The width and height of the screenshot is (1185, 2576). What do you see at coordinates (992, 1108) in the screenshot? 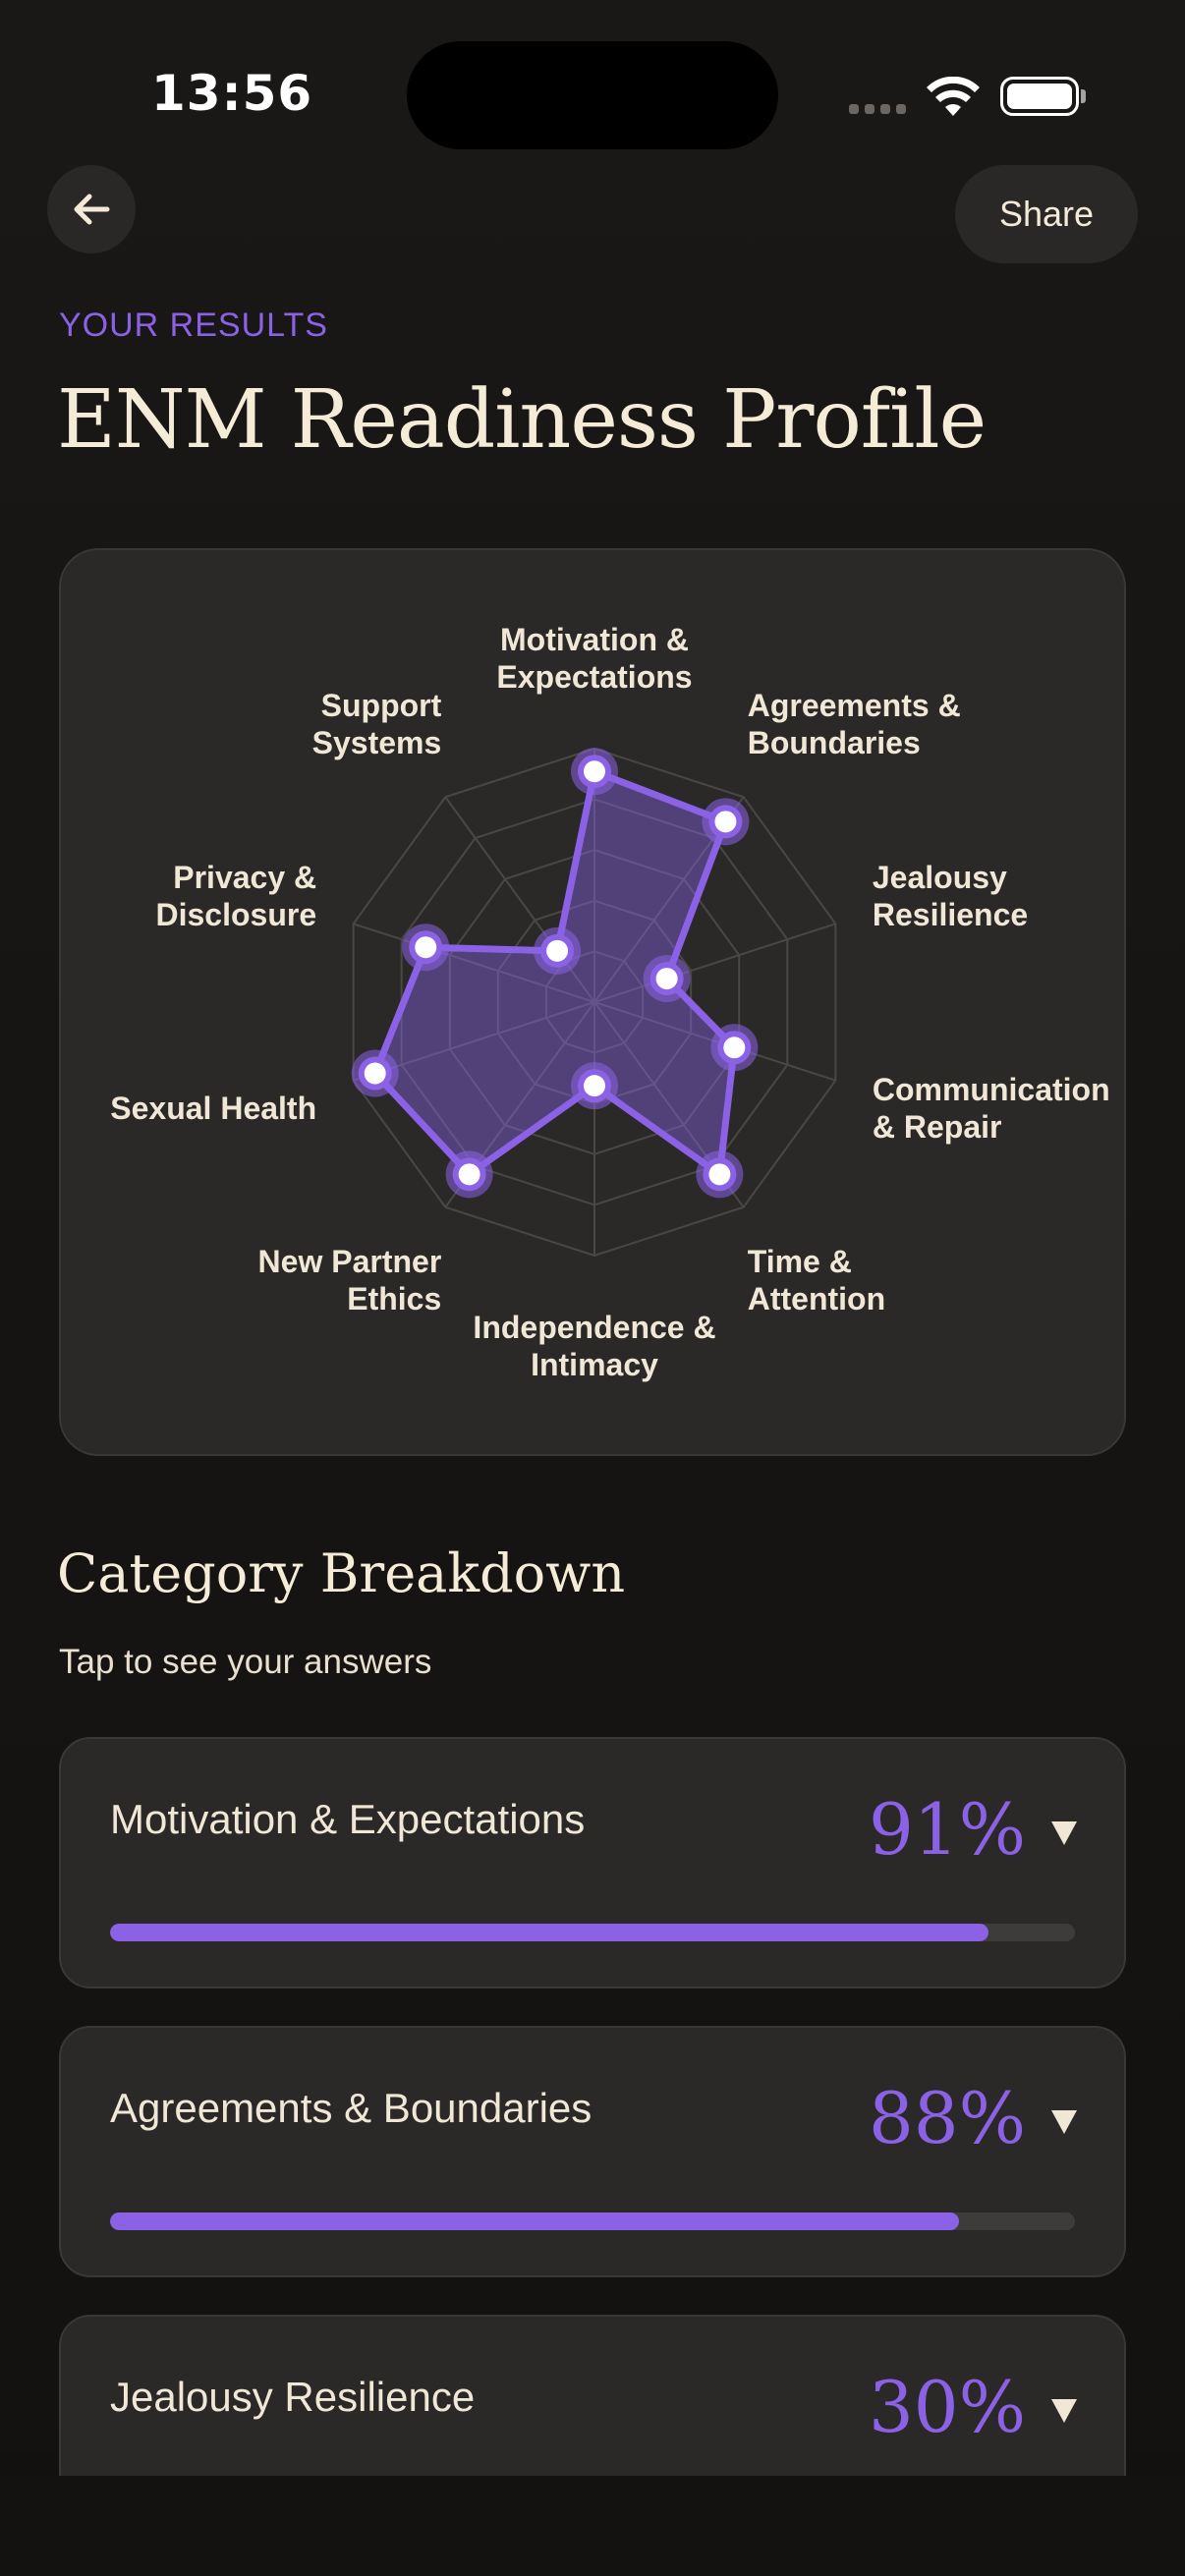
I see `axis-label: Communication & Repair` at bounding box center [992, 1108].